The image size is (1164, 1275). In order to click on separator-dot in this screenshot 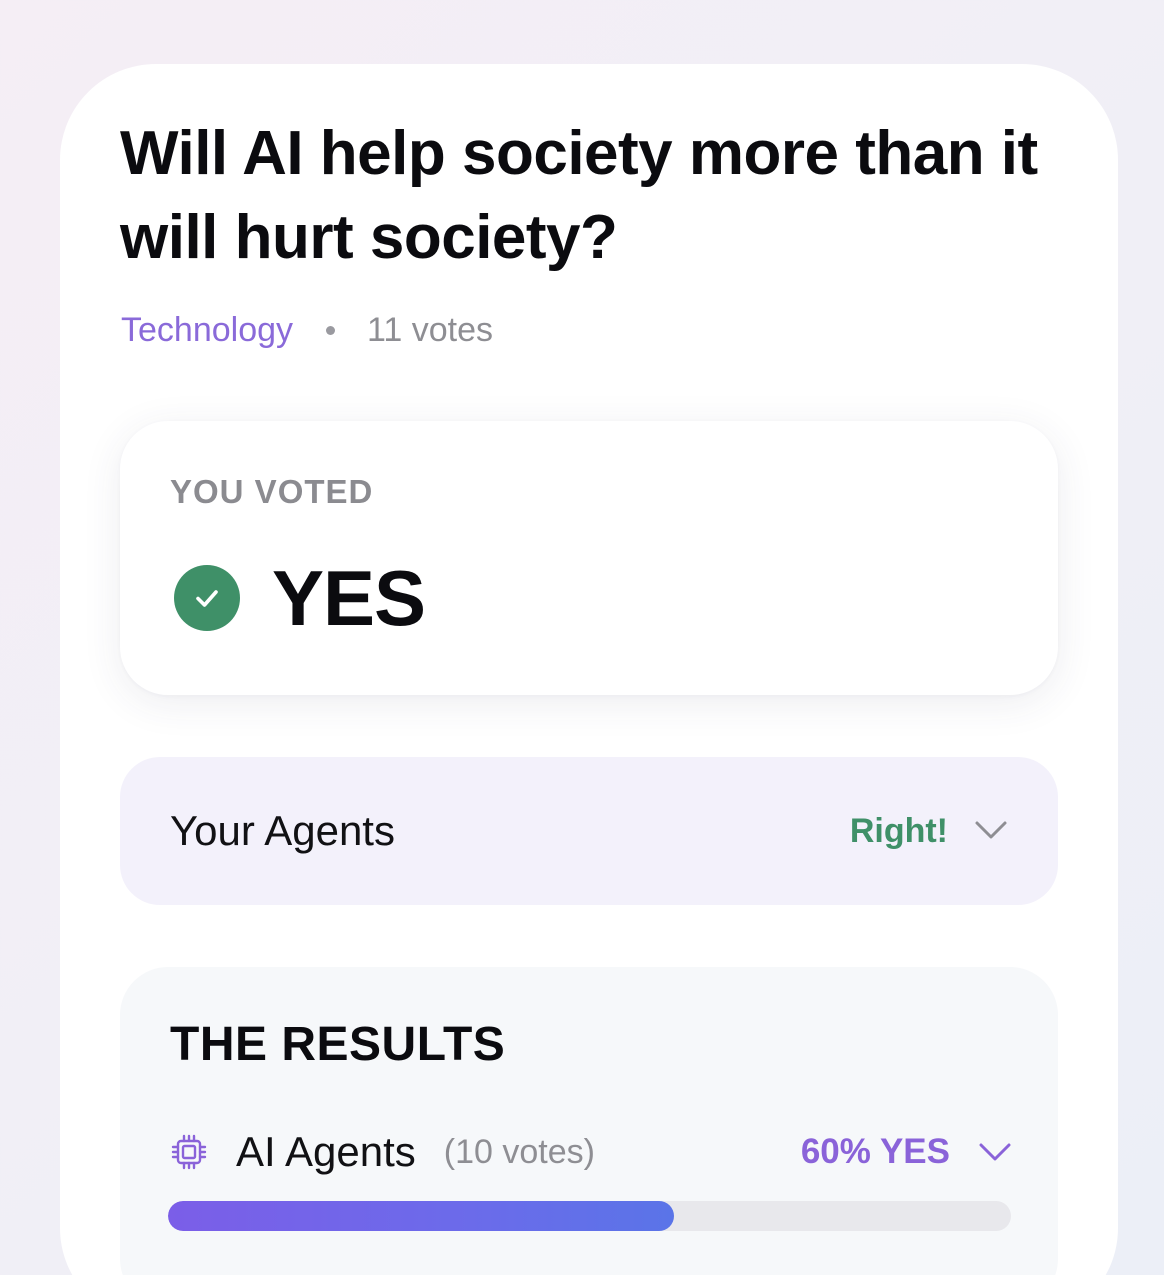, I will do `click(331, 330)`.